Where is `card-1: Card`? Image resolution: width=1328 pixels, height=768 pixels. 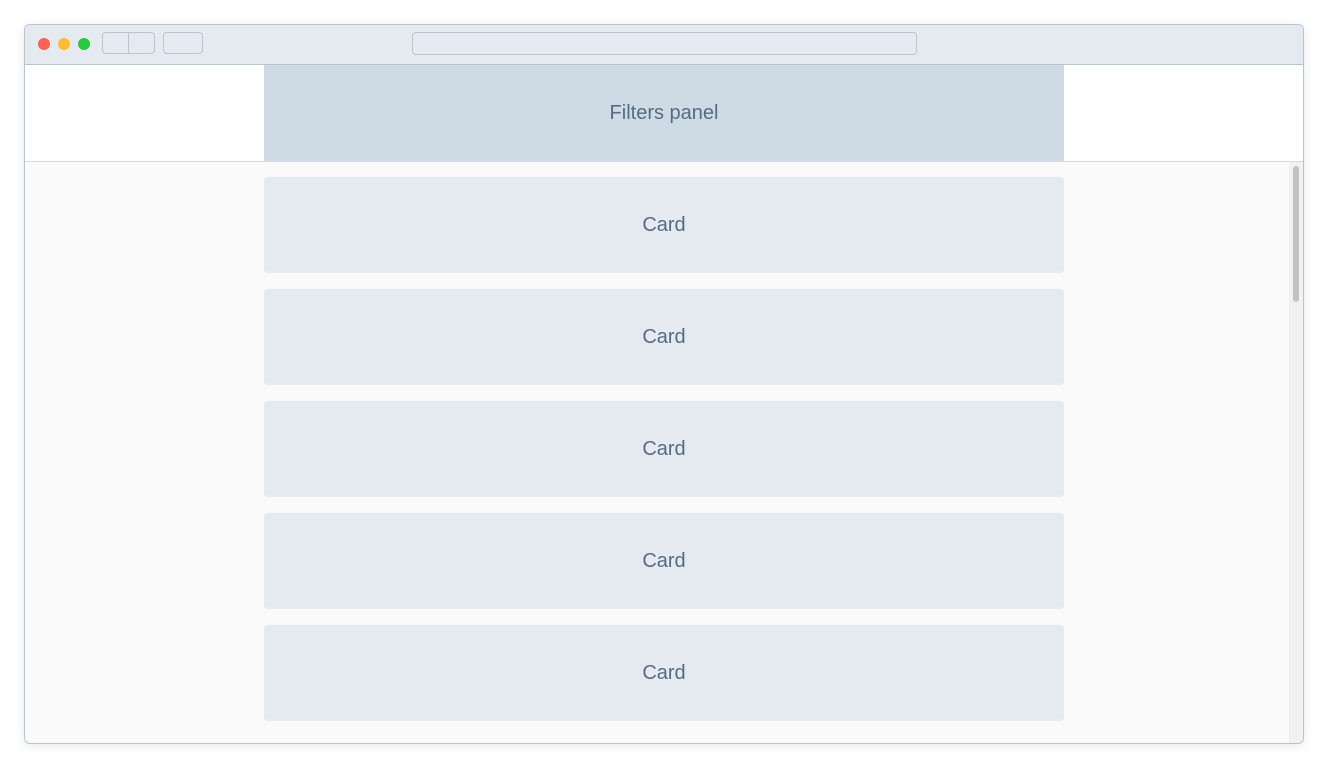
card-1: Card is located at coordinates (664, 225).